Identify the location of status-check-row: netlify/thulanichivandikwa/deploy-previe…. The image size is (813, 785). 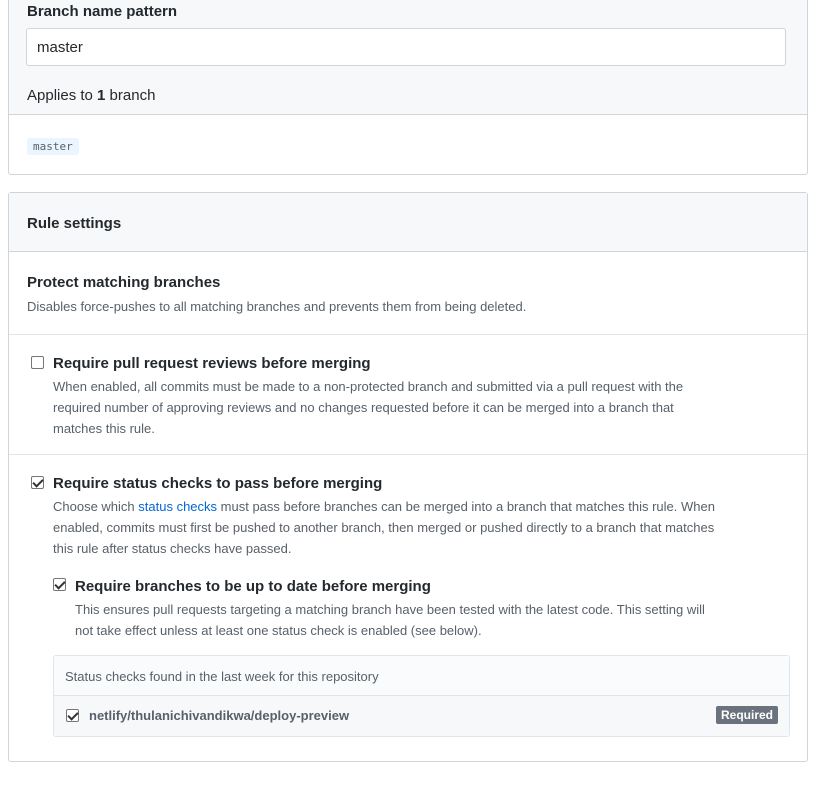
(421, 716).